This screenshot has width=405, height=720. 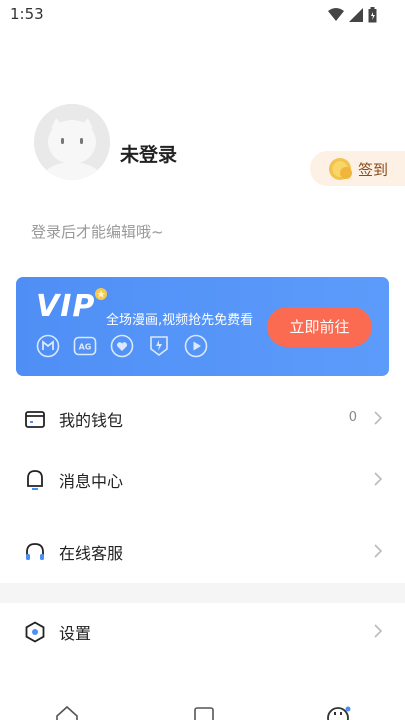 I want to click on battery-icon, so click(x=372, y=15).